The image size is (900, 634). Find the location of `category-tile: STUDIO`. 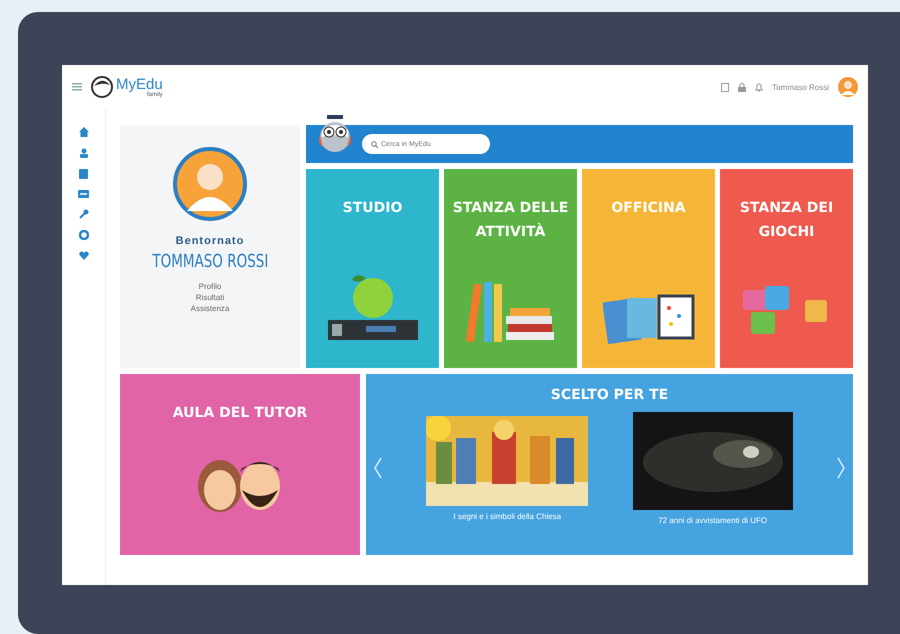

category-tile: STUDIO is located at coordinates (372, 268).